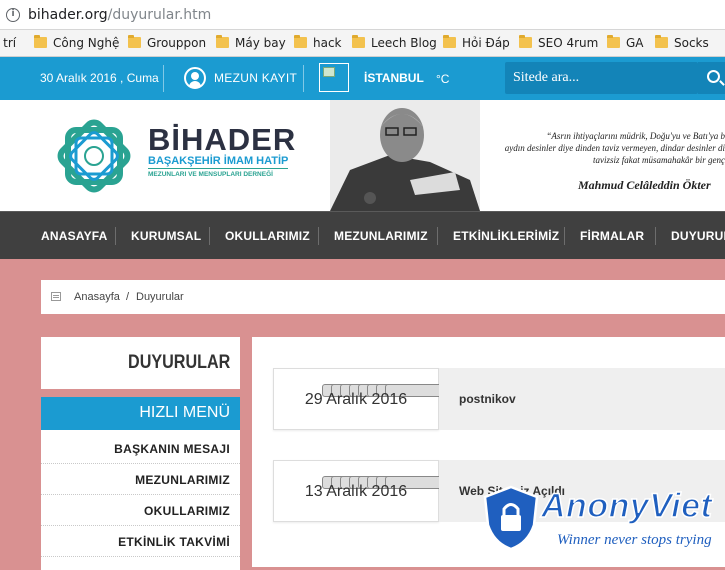 This screenshot has width=725, height=570. What do you see at coordinates (255, 78) in the screenshot?
I see `register-link: MEZUN KAYIT` at bounding box center [255, 78].